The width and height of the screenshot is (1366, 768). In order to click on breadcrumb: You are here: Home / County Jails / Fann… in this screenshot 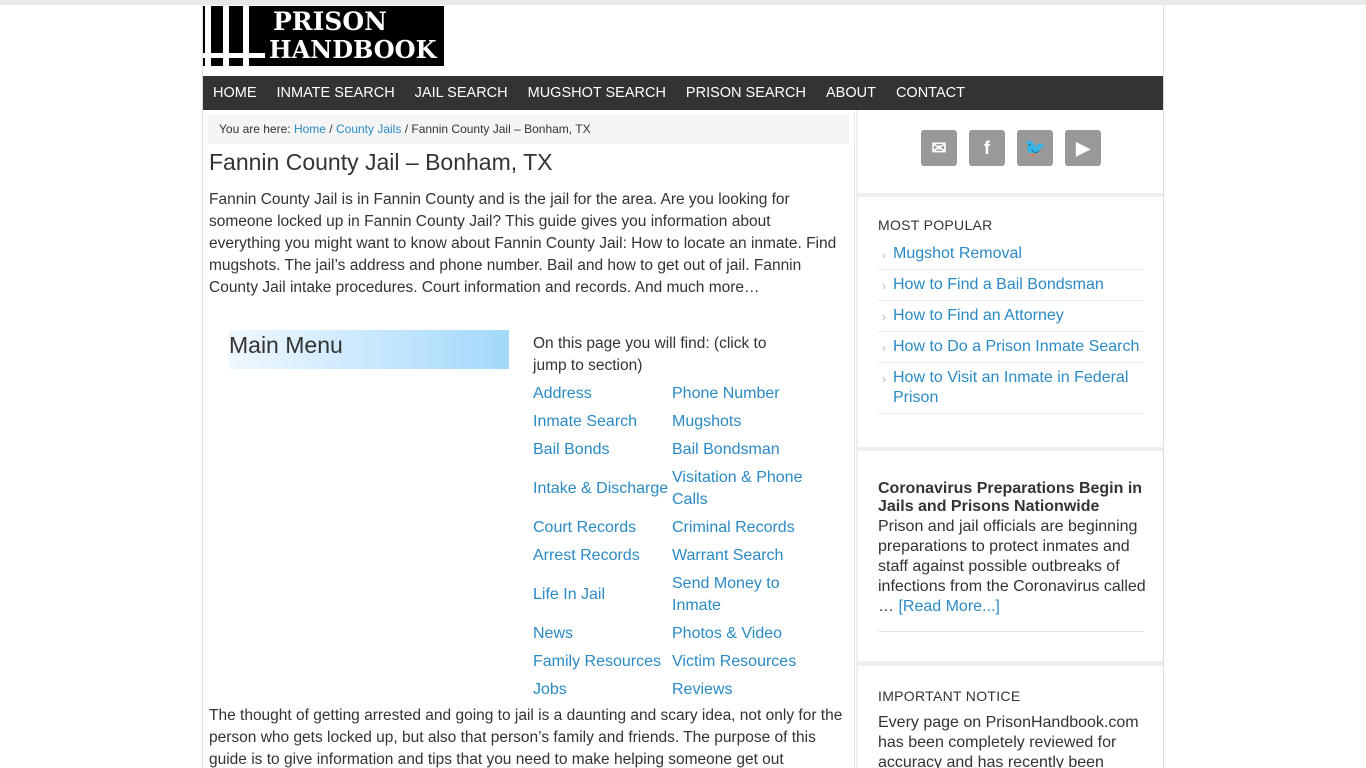, I will do `click(528, 129)`.